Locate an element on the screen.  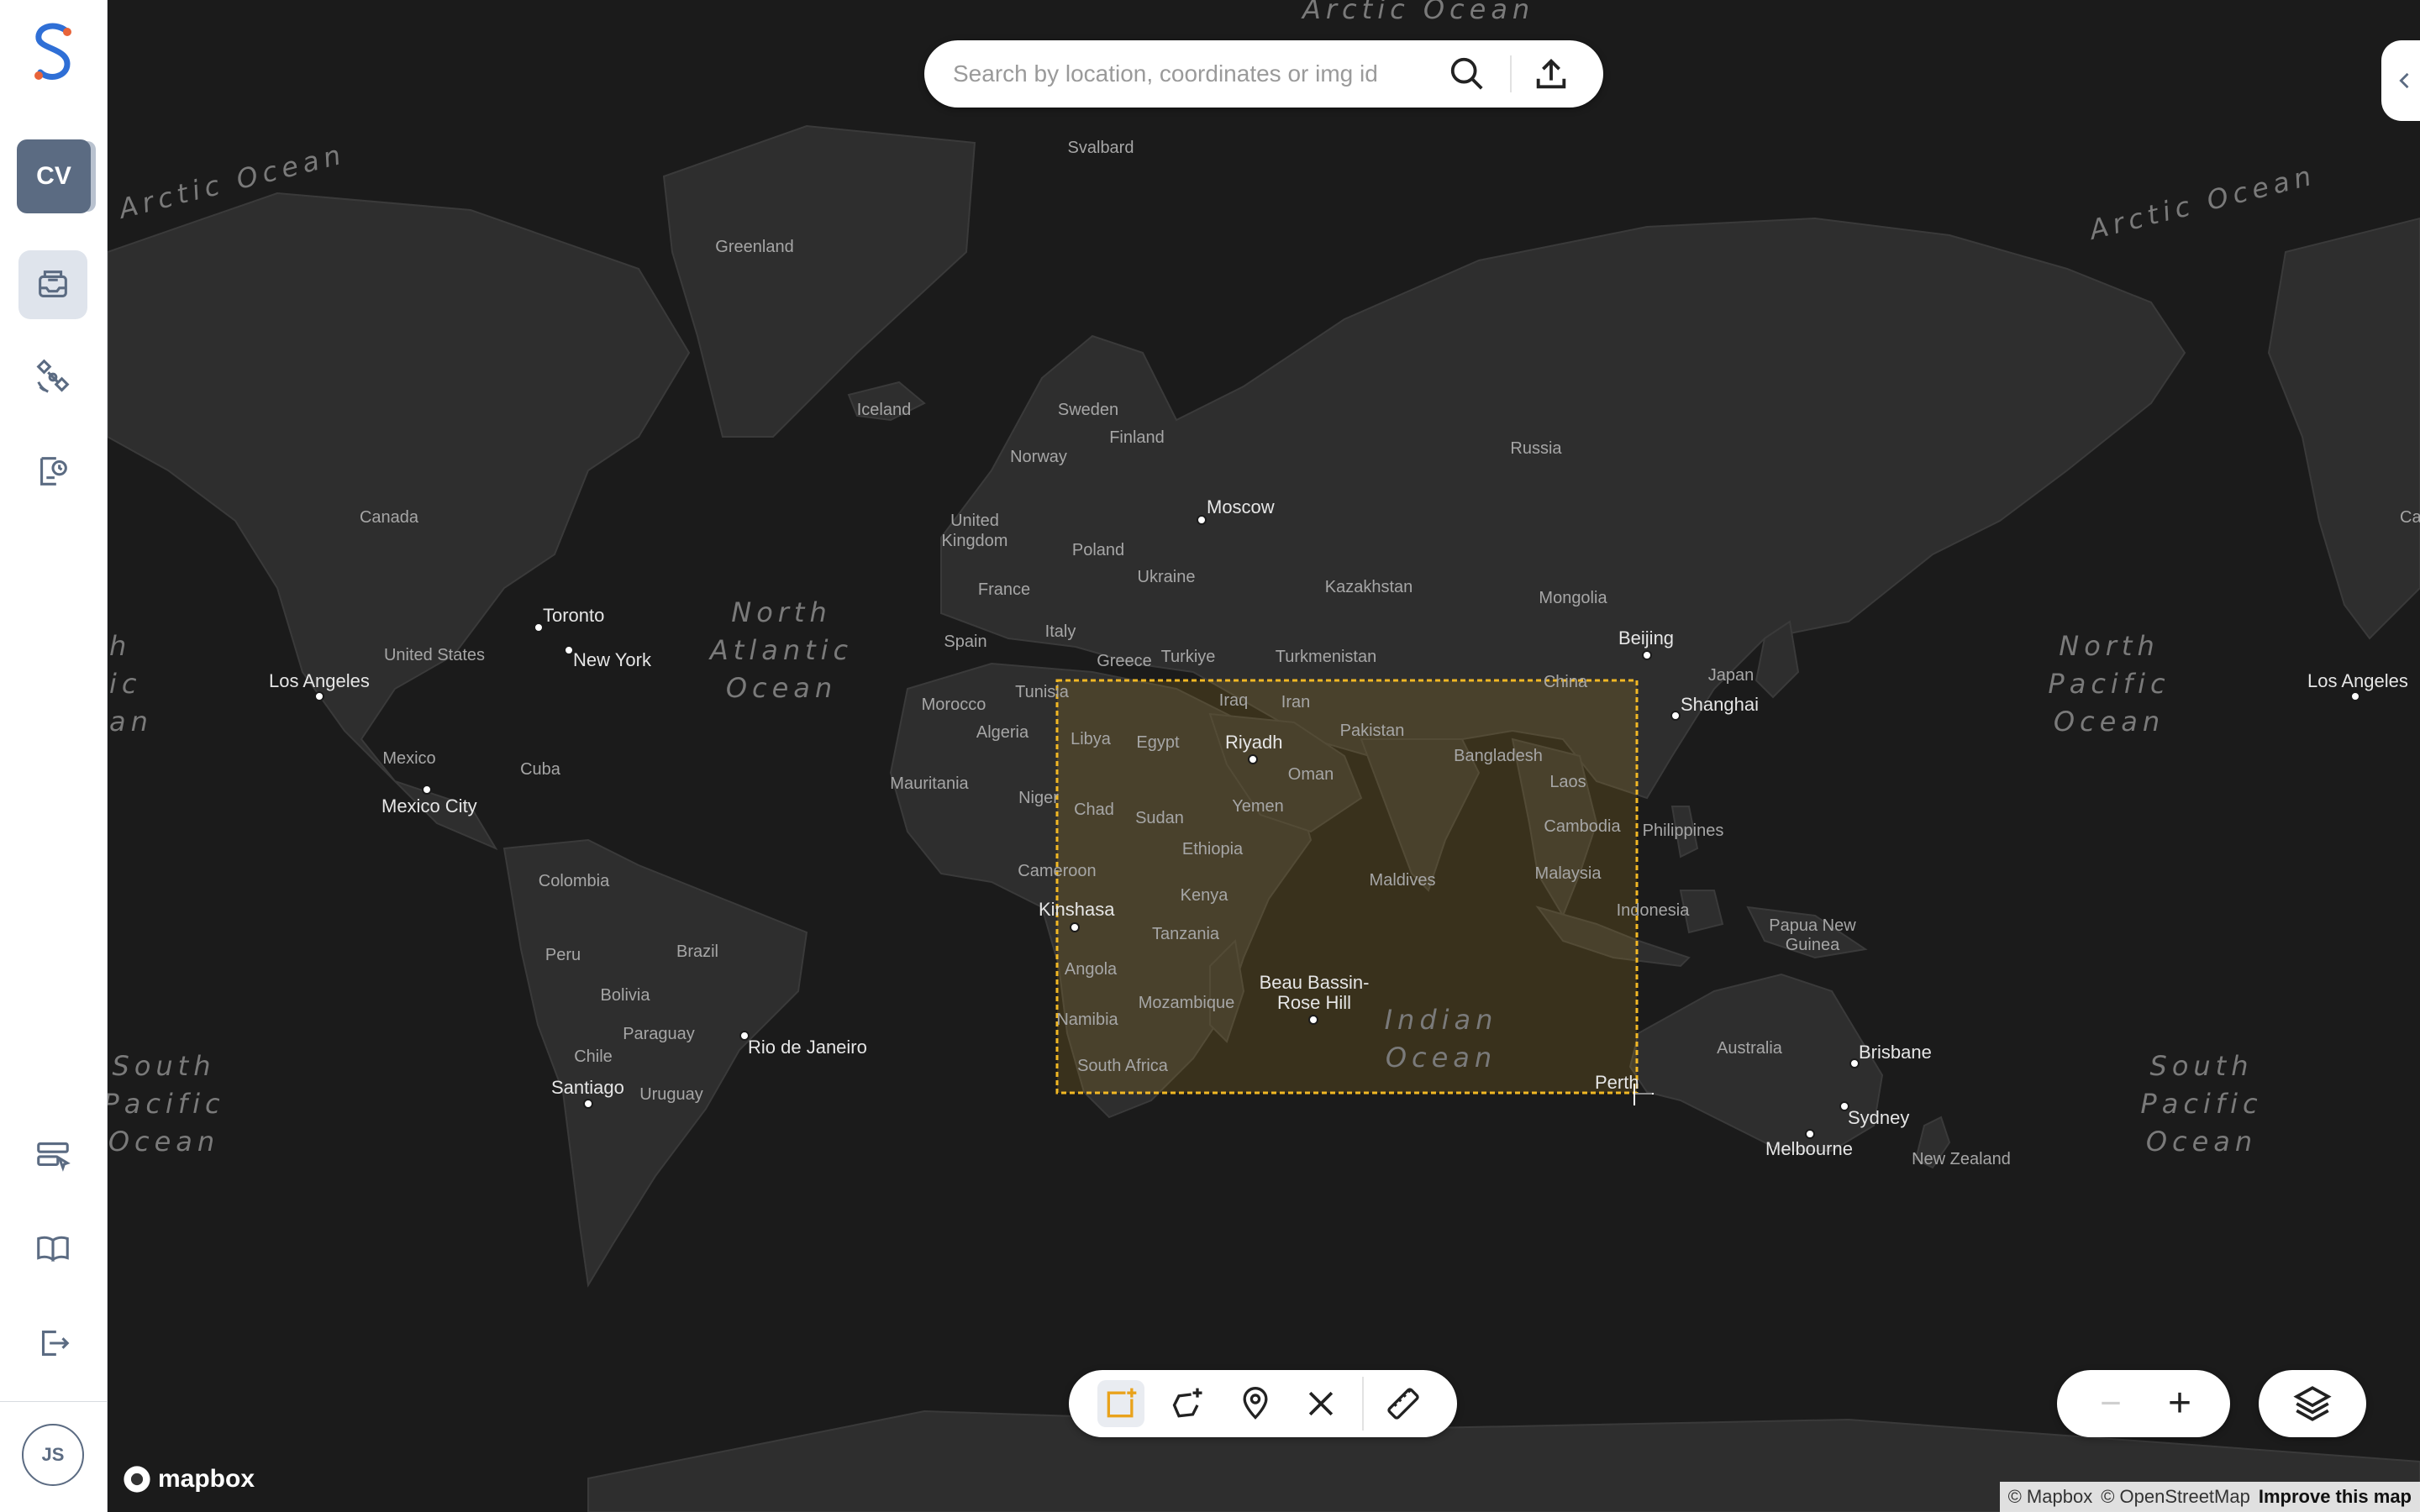
country-label: Chile is located at coordinates (593, 1056).